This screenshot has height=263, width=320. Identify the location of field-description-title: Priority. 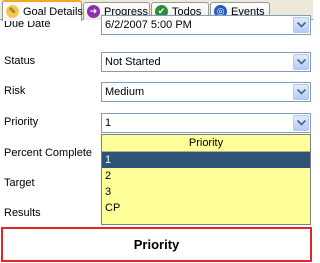
(156, 244).